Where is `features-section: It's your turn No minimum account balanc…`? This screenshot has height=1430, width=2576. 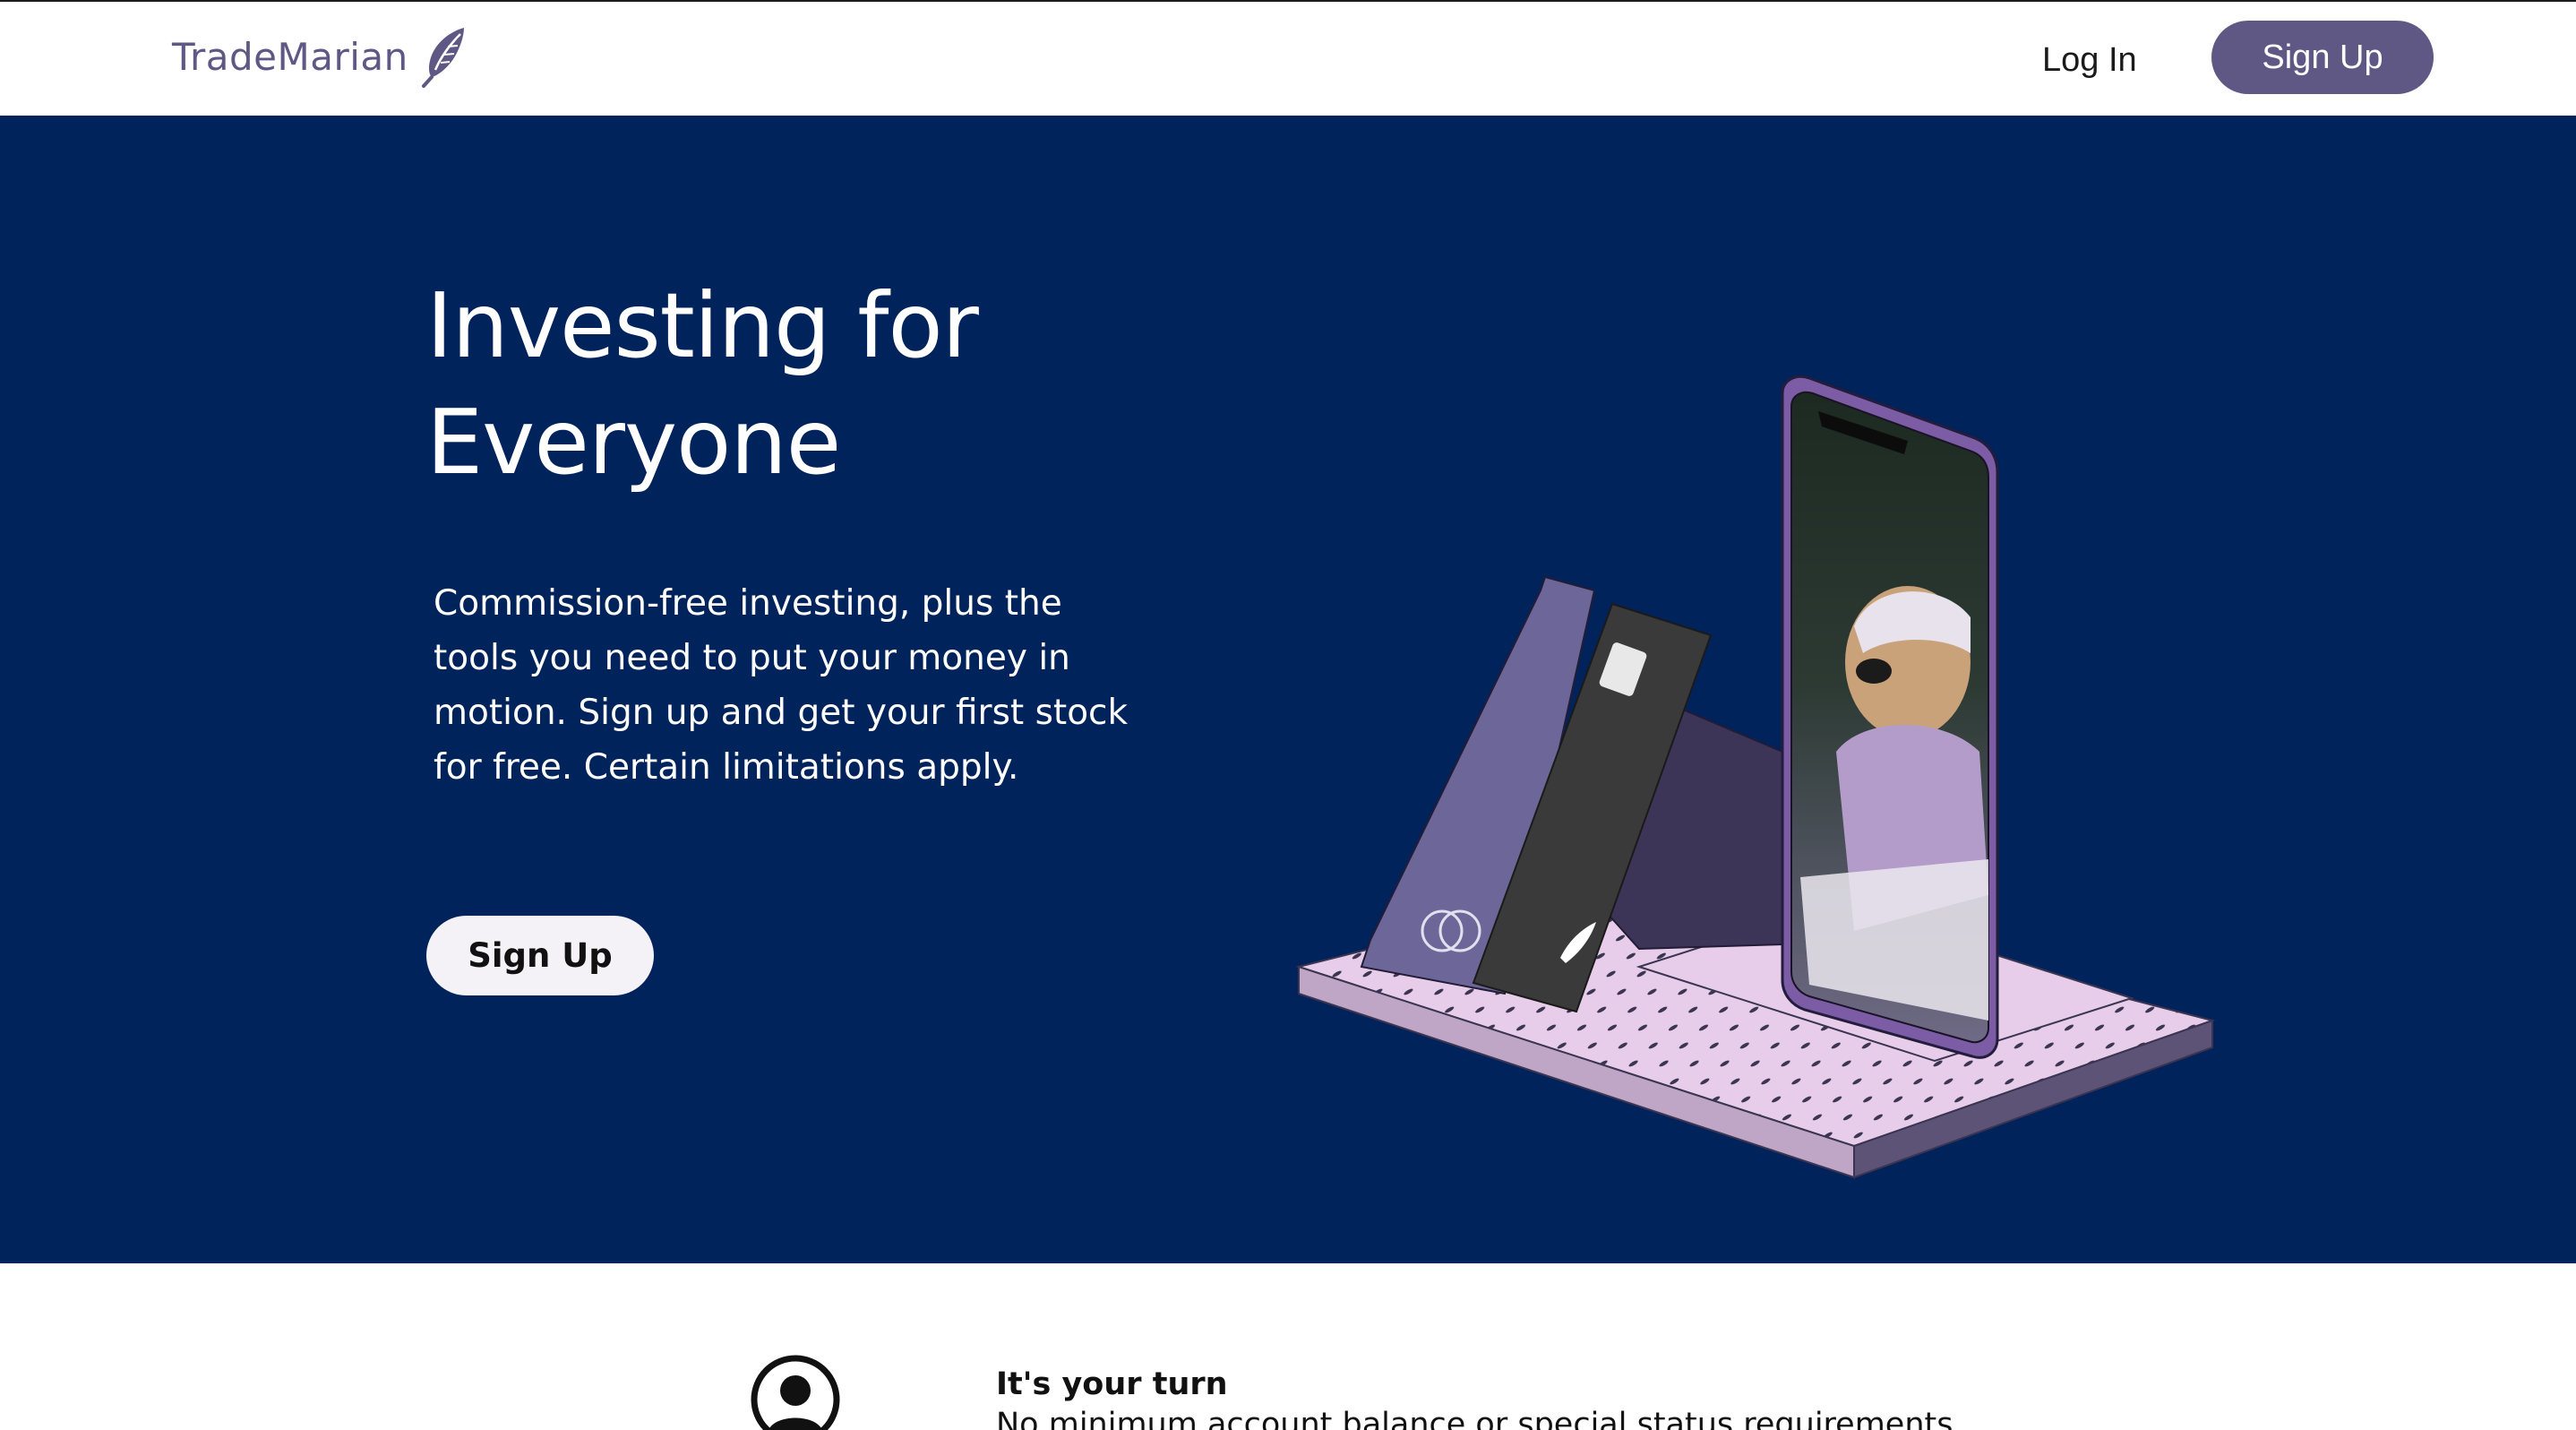 features-section: It's your turn No minimum account balanc… is located at coordinates (1288, 1346).